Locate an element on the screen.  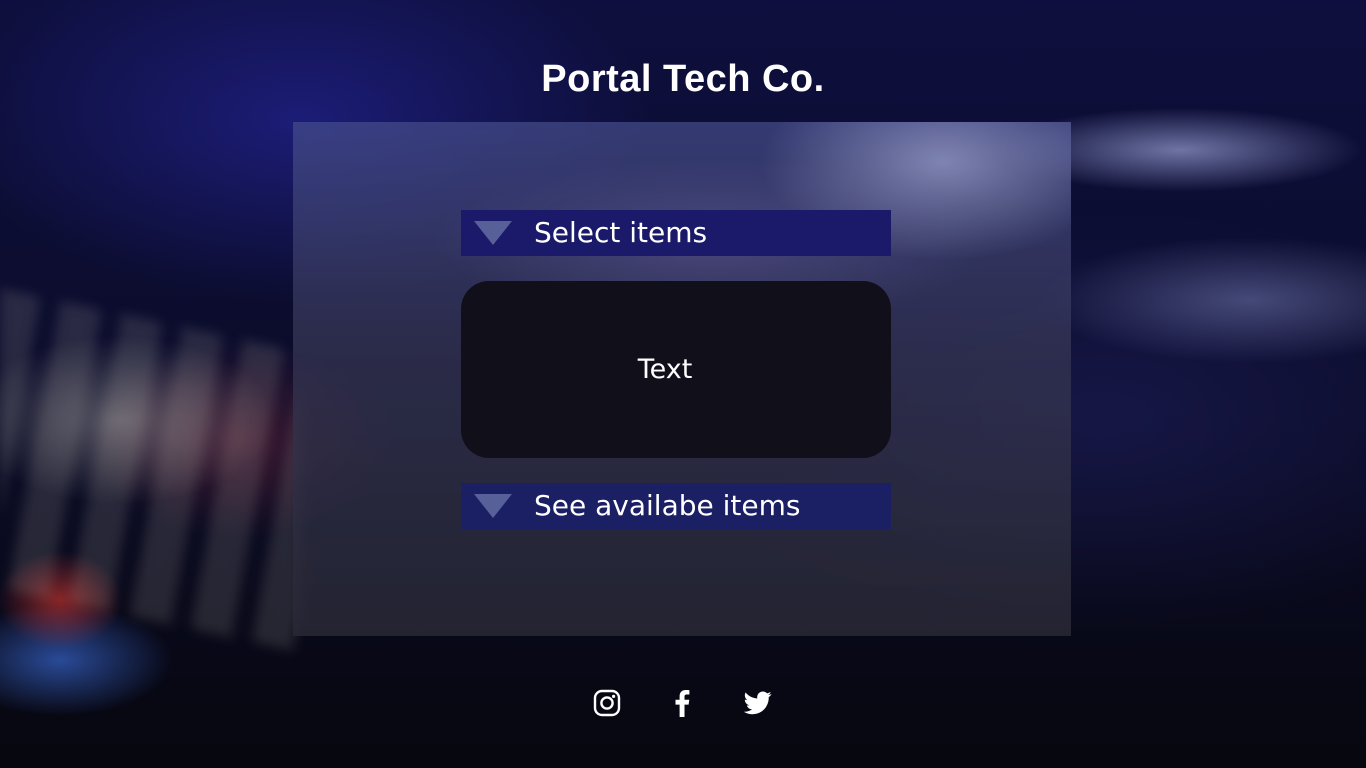
instagram-icon is located at coordinates (607, 703).